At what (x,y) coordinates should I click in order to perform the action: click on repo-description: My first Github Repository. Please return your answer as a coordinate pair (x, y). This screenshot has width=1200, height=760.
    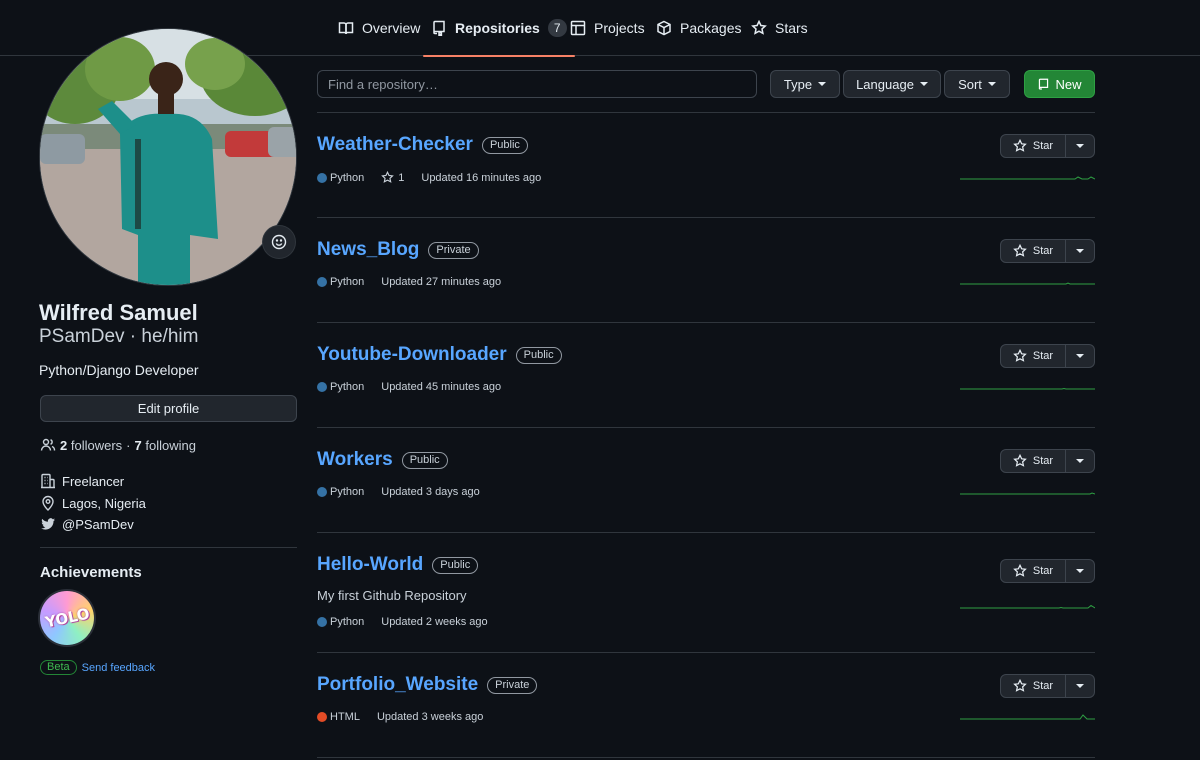
    Looking at the image, I should click on (392, 595).